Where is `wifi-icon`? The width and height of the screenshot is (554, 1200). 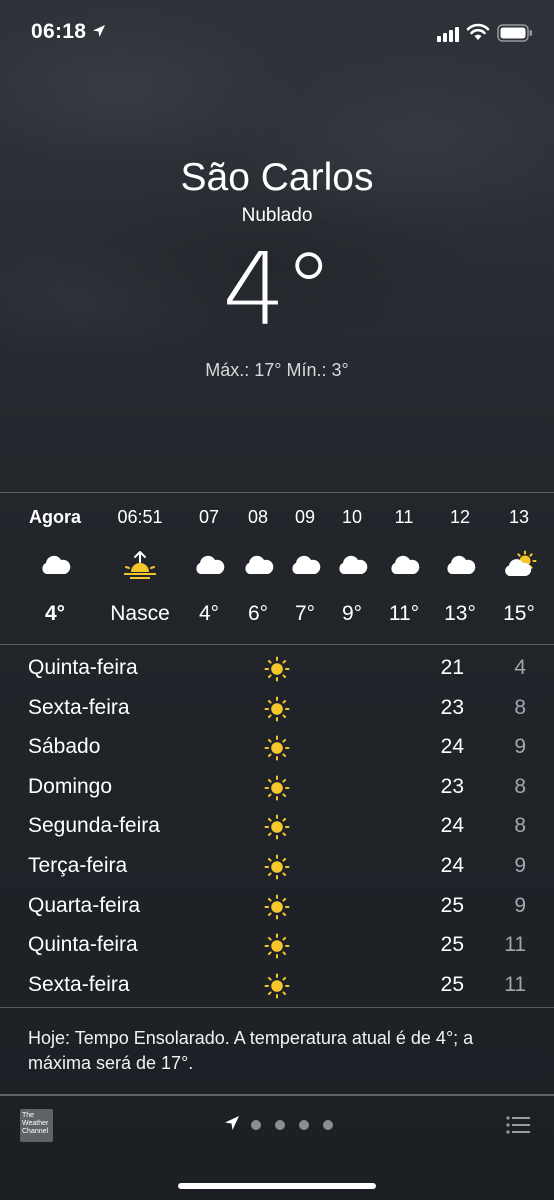 wifi-icon is located at coordinates (478, 31).